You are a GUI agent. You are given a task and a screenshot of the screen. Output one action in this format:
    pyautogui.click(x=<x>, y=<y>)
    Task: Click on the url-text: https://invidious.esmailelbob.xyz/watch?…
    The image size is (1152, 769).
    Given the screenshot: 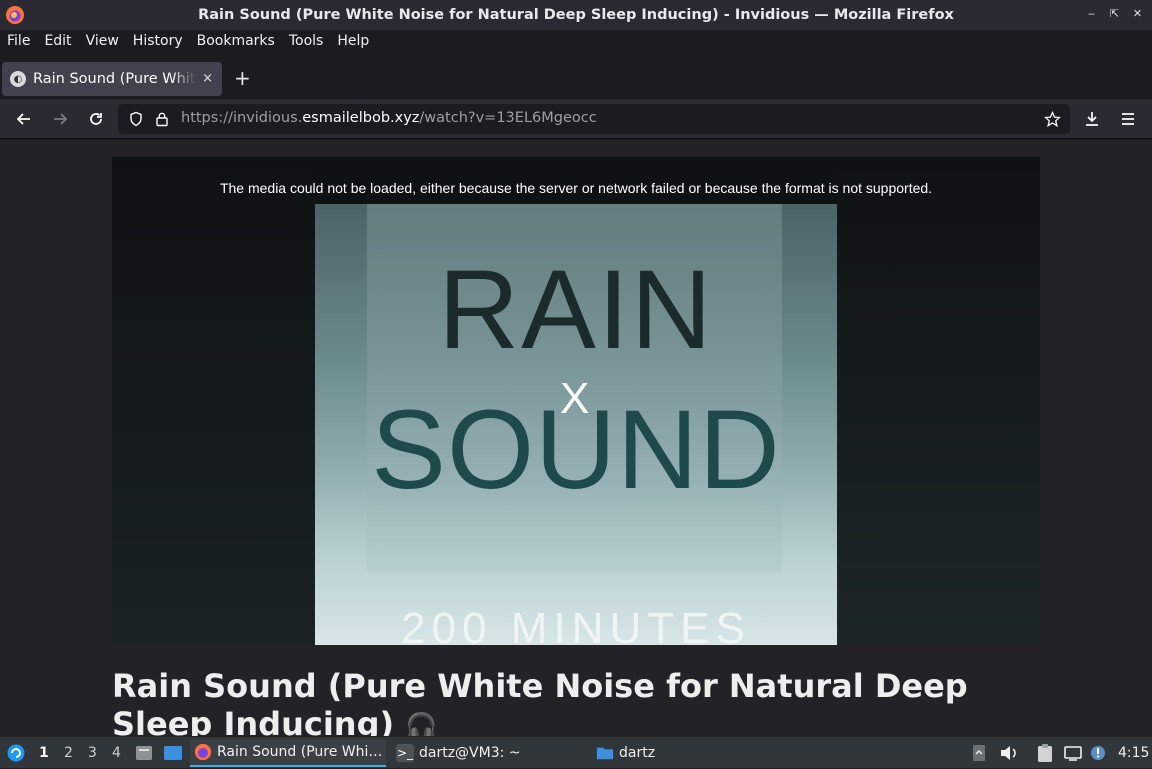 What is the action you would take?
    pyautogui.click(x=389, y=118)
    